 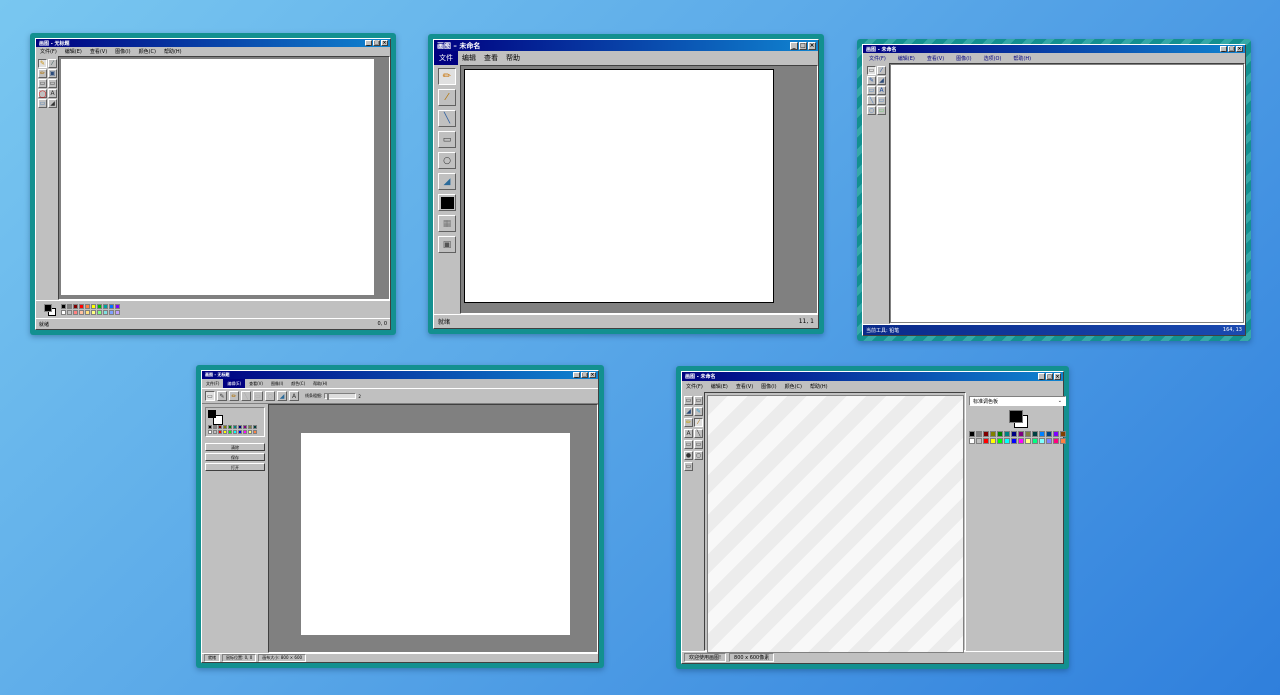 What do you see at coordinates (871, 90) in the screenshot?
I see `eraser-tool-icon: ▭` at bounding box center [871, 90].